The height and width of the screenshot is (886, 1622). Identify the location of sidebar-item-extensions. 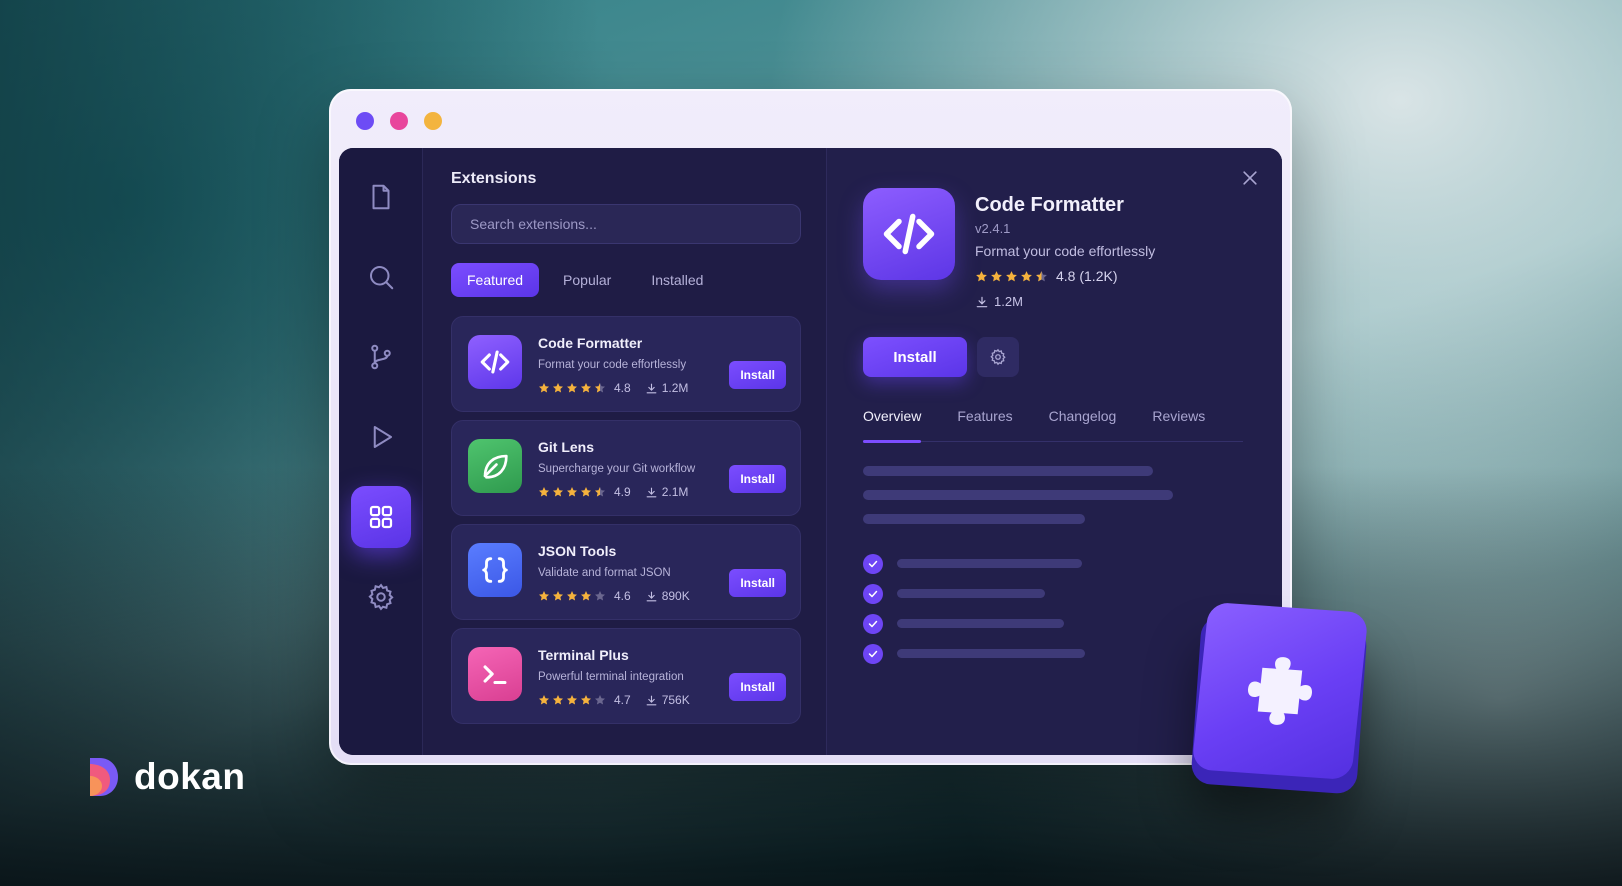
(381, 517).